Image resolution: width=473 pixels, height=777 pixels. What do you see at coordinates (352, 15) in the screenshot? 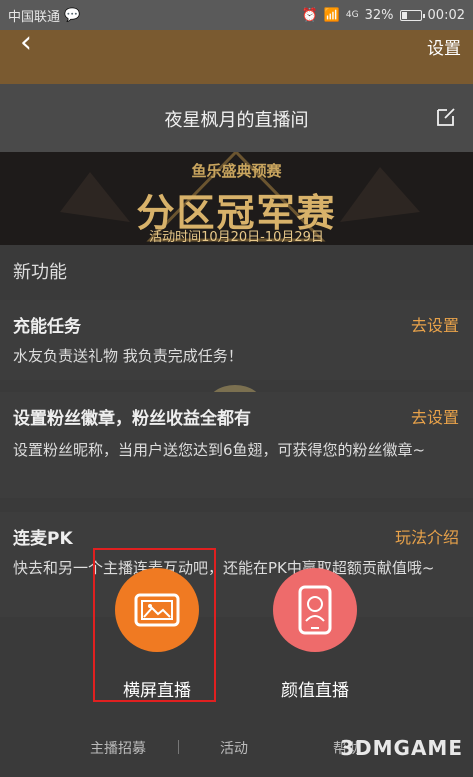
I see `signal-label: 4G` at bounding box center [352, 15].